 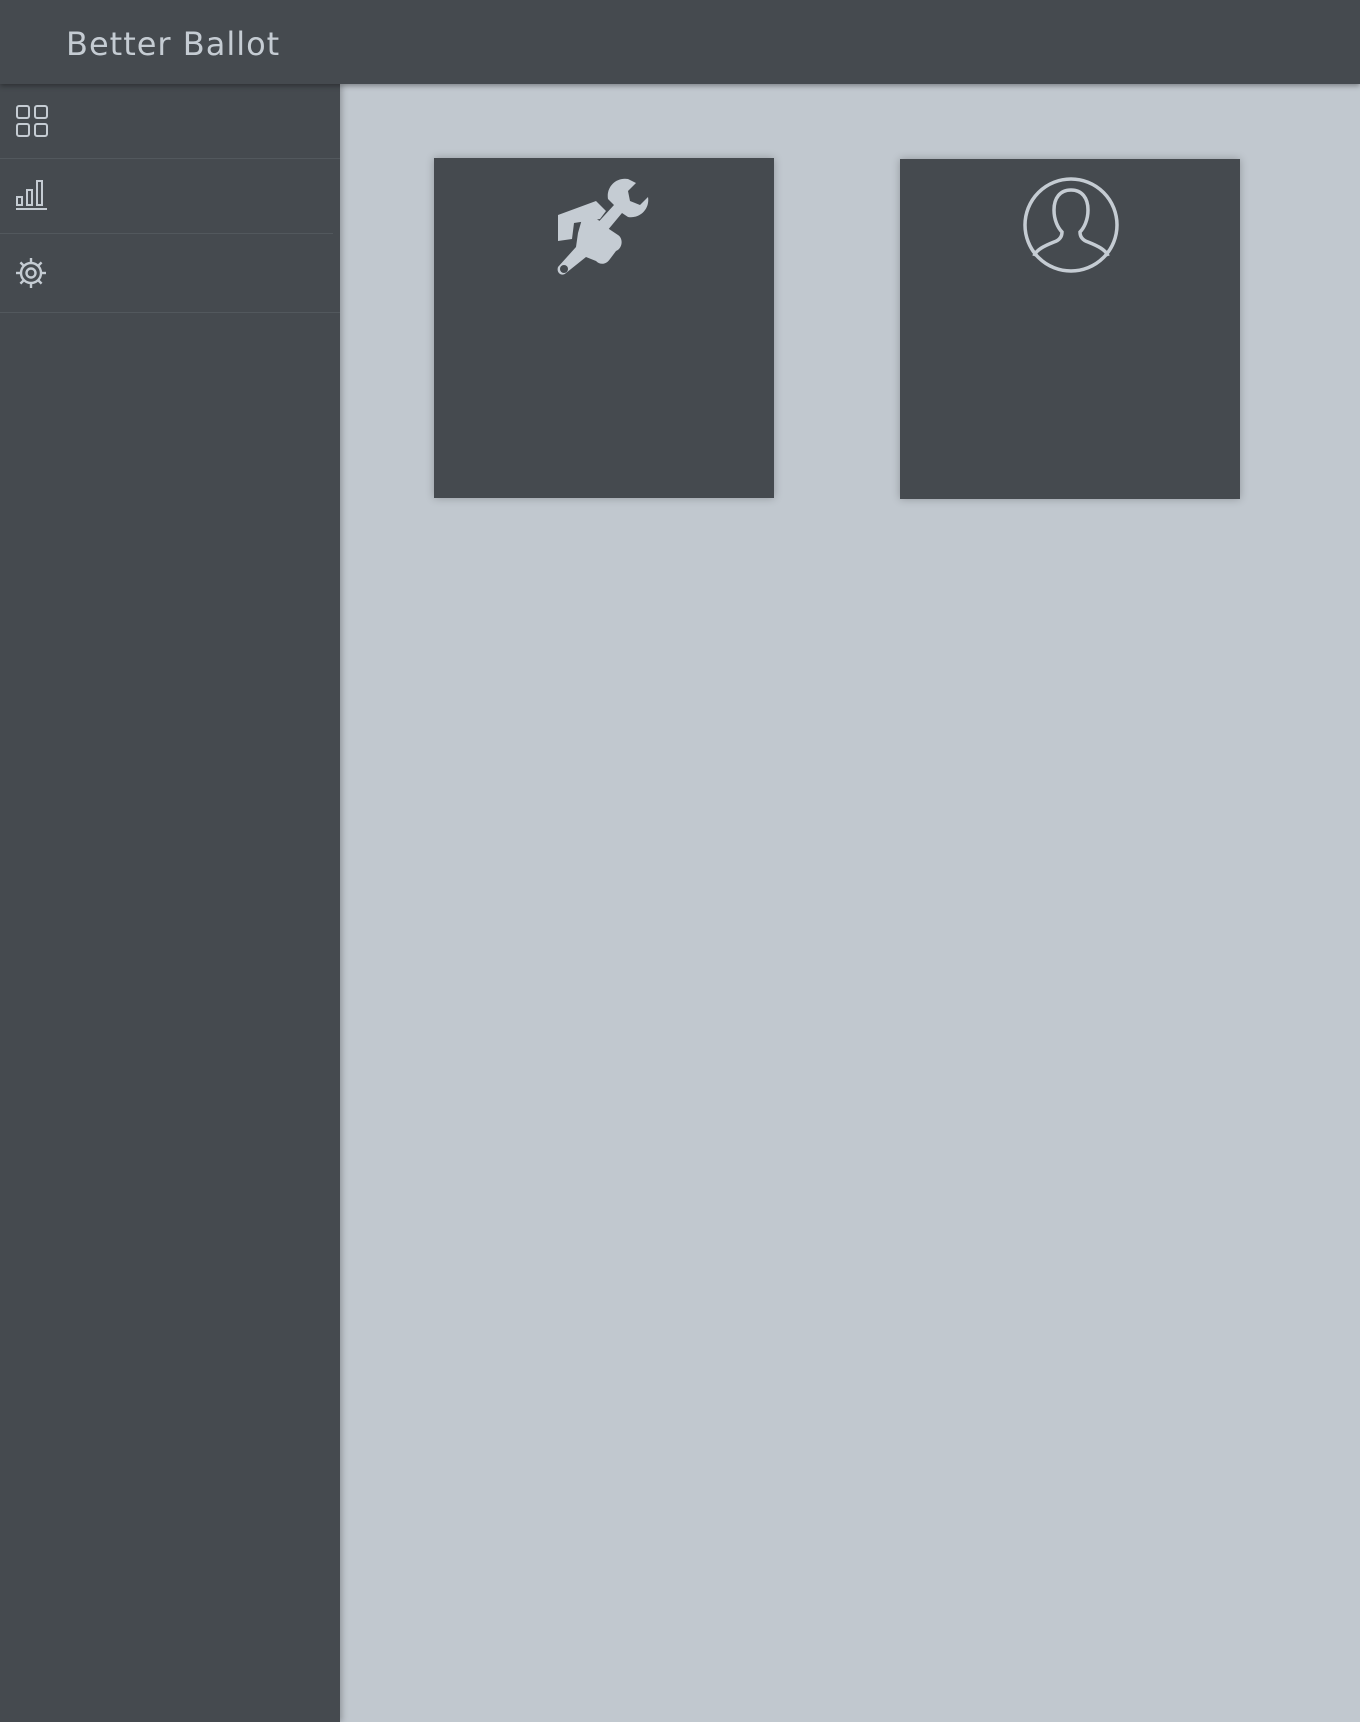 What do you see at coordinates (170, 121) in the screenshot?
I see `sidebar-item-dashboard` at bounding box center [170, 121].